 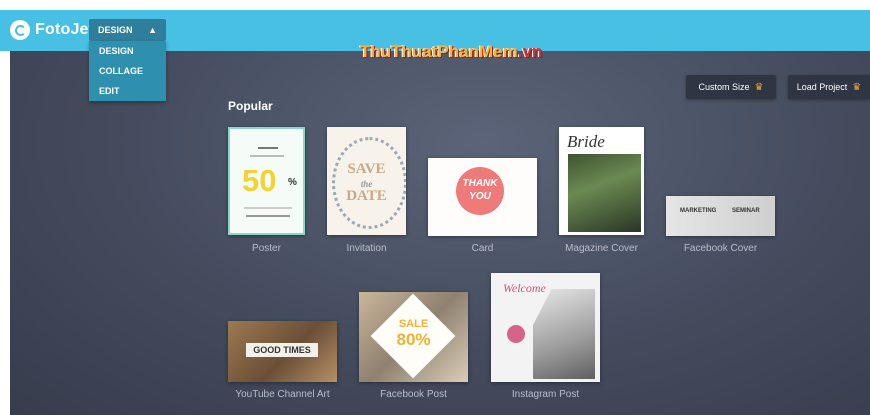 What do you see at coordinates (564, 334) in the screenshot?
I see `portrait-photo` at bounding box center [564, 334].